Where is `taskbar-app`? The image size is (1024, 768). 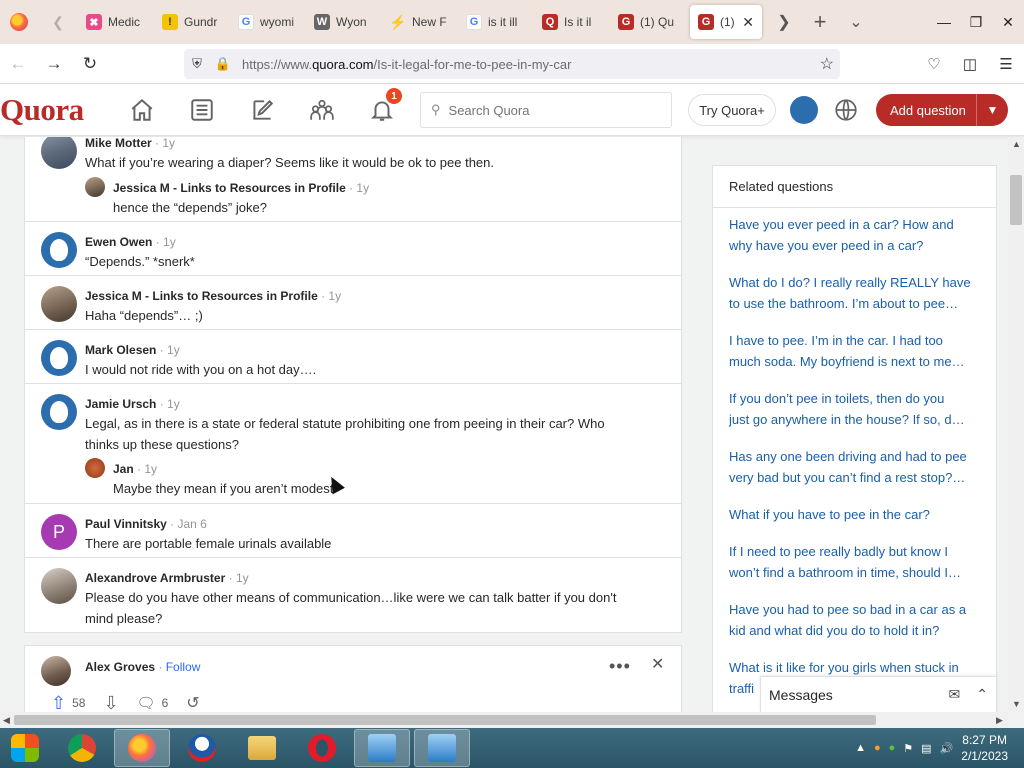 taskbar-app is located at coordinates (202, 748).